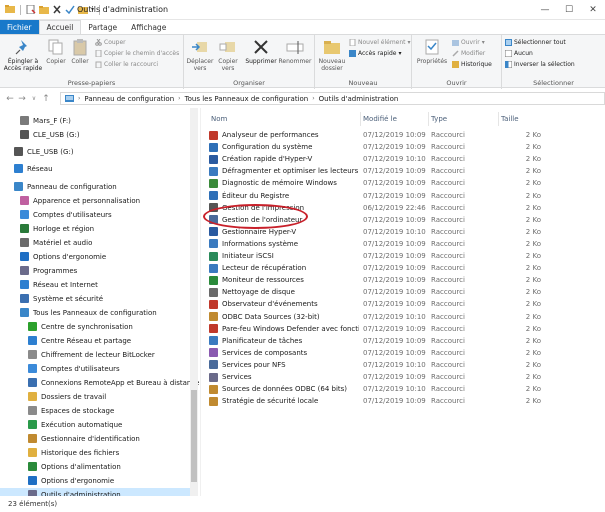 The height and width of the screenshot is (512, 605). Describe the element at coordinates (395, 119) in the screenshot. I see `column-header-date: Modifié le` at that location.